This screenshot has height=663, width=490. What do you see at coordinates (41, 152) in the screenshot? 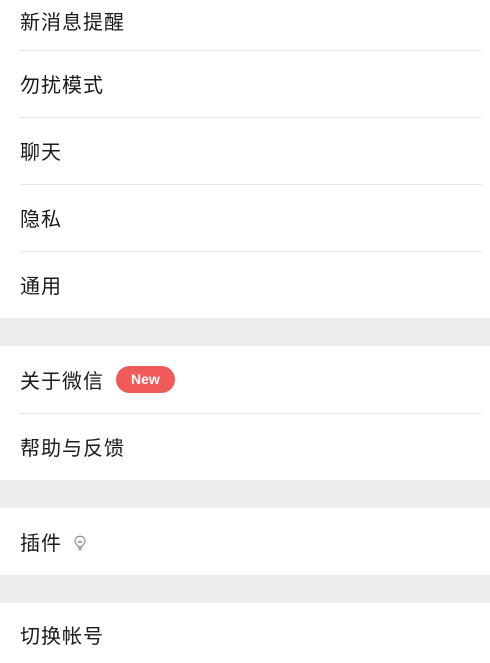
I see `setting-label: 聊天` at bounding box center [41, 152].